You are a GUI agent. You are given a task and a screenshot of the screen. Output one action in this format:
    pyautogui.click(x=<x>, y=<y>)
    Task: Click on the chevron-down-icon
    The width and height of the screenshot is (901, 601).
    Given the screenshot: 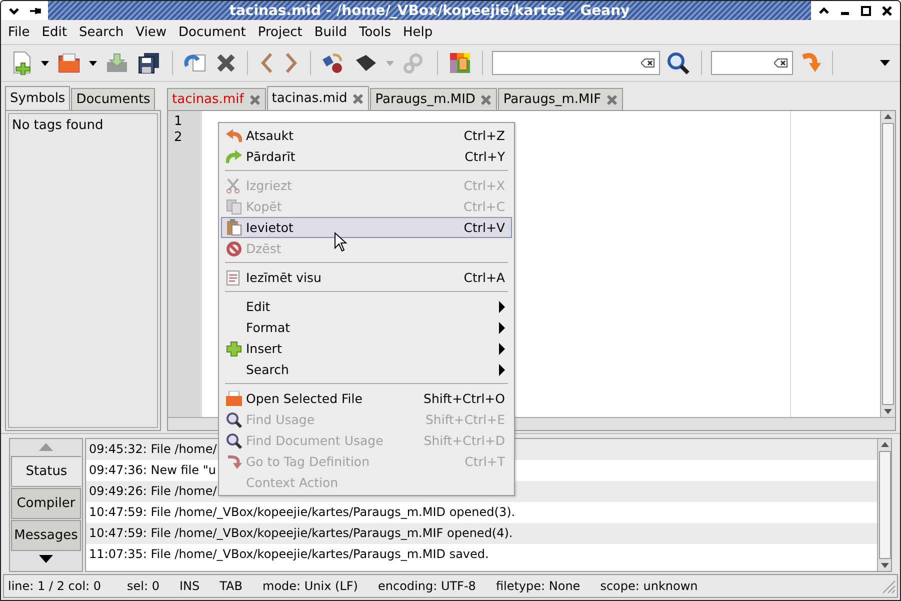 What is the action you would take?
    pyautogui.click(x=14, y=10)
    